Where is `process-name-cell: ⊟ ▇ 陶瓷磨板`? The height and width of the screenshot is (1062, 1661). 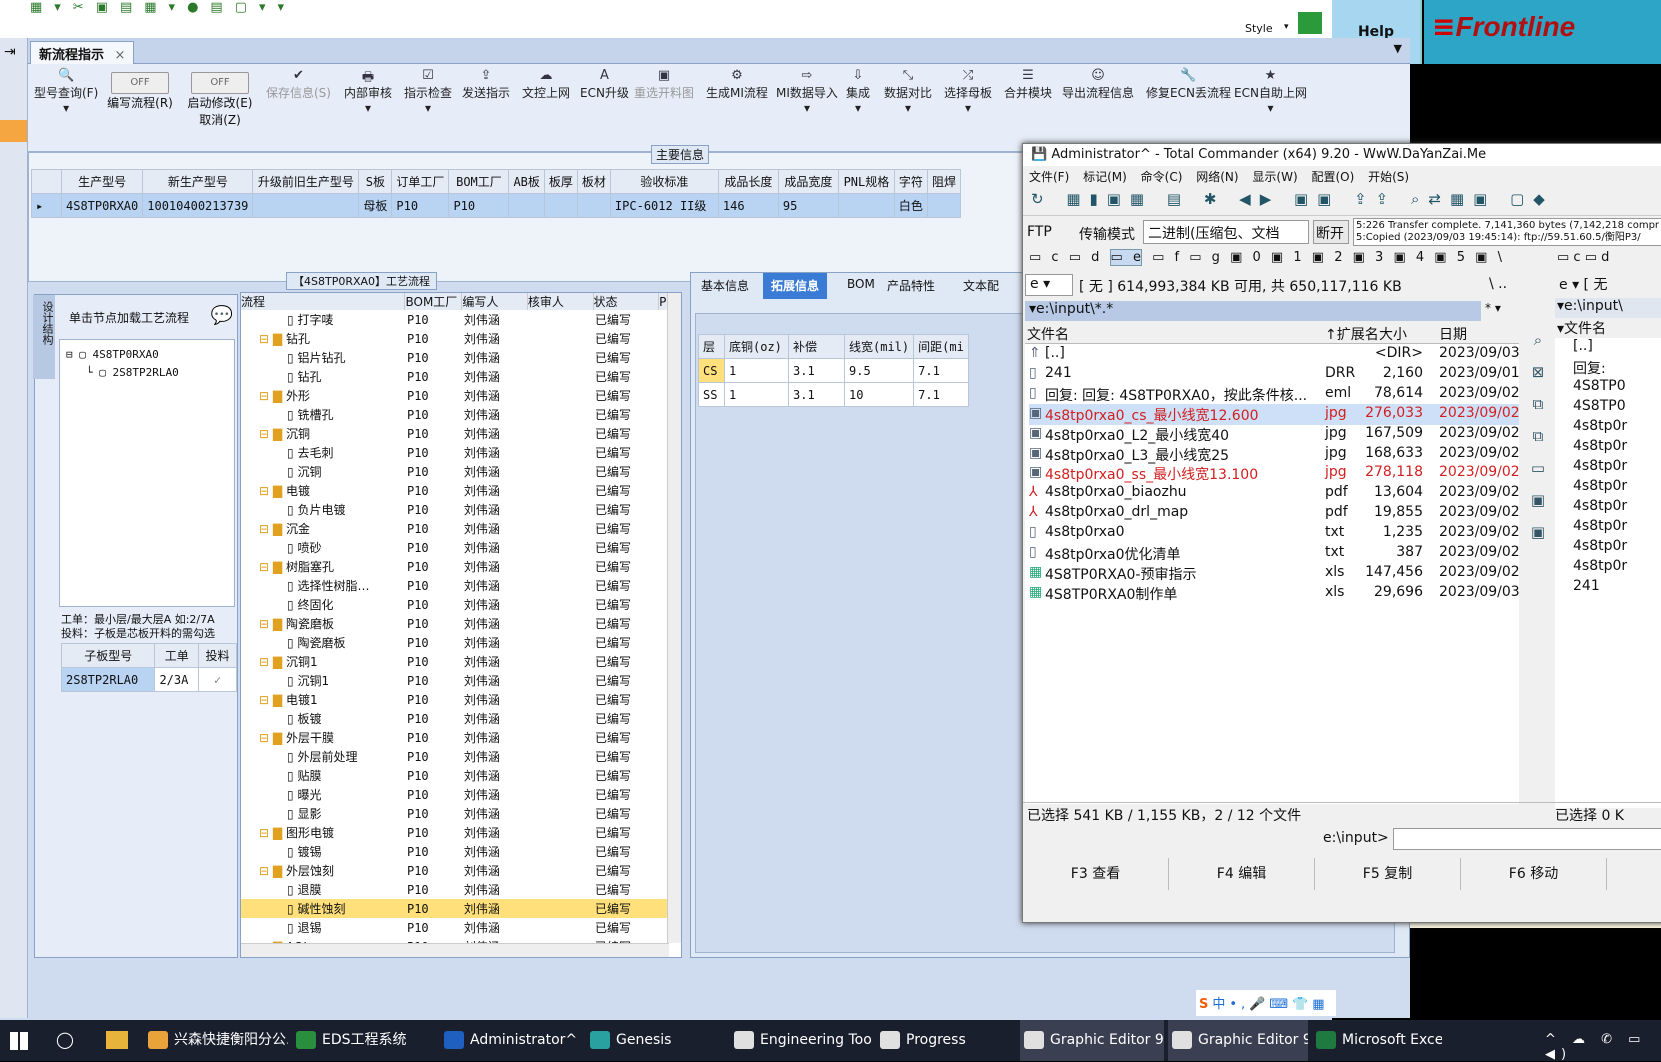 process-name-cell: ⊟ ▇ 陶瓷磨板 is located at coordinates (323, 623).